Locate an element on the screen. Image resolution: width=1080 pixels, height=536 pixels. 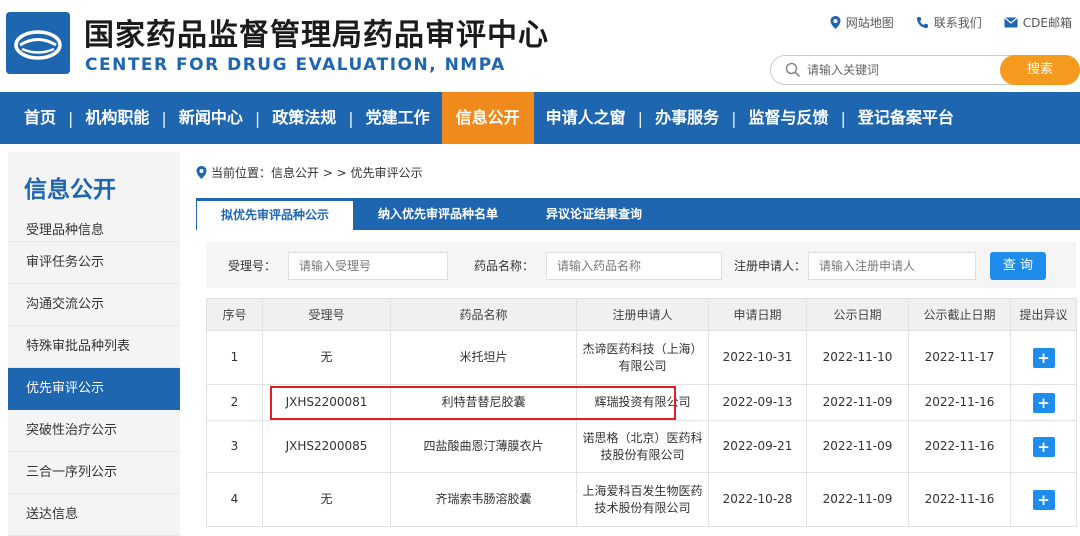
content-tabs: 拟优先审评品种公示 纳入优先审评品种名单 异议论证结果查询 is located at coordinates (638, 214).